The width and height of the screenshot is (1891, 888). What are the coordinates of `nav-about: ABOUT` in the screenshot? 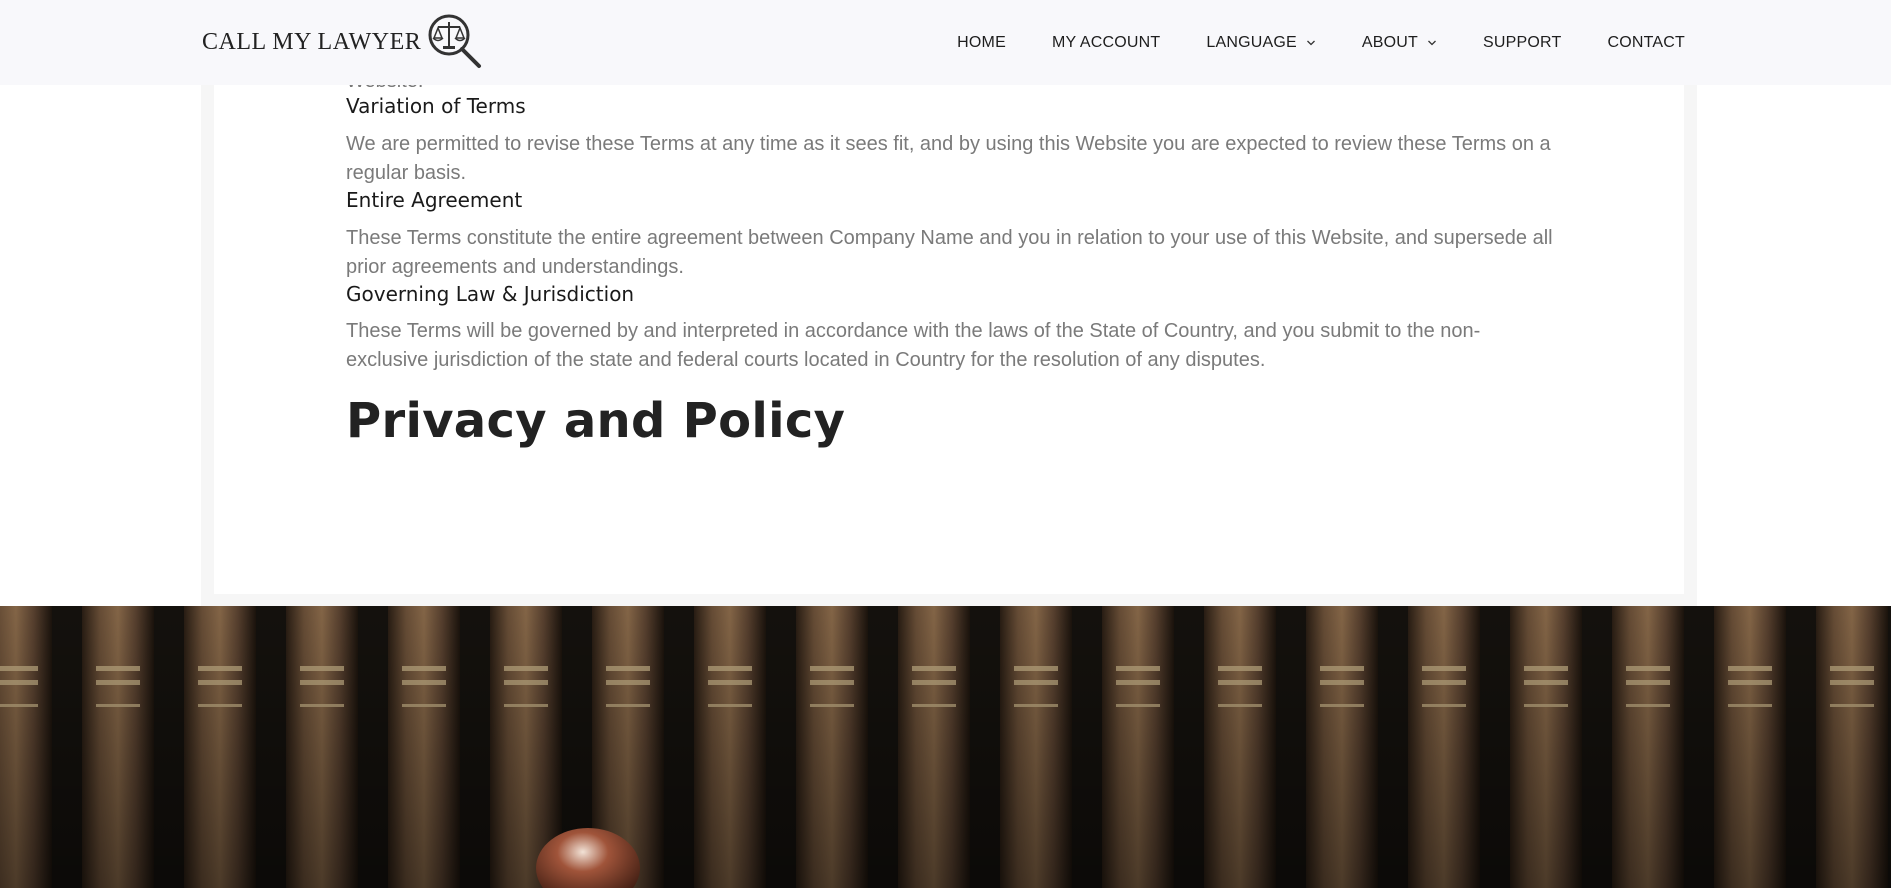 It's located at (1399, 43).